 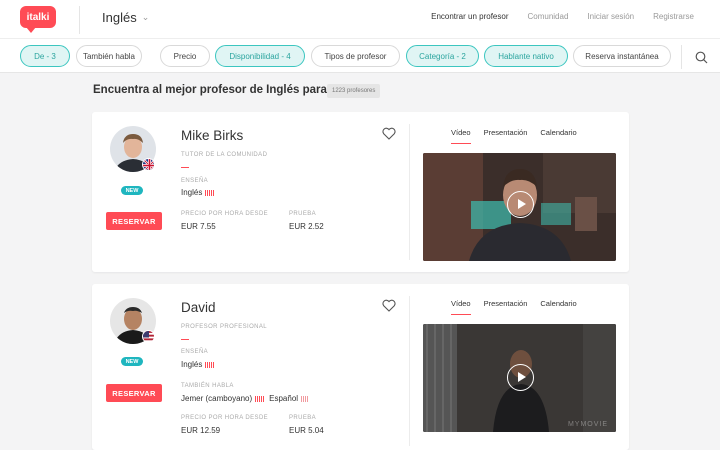 I want to click on intro-video: MYMOVIE, so click(x=519, y=378).